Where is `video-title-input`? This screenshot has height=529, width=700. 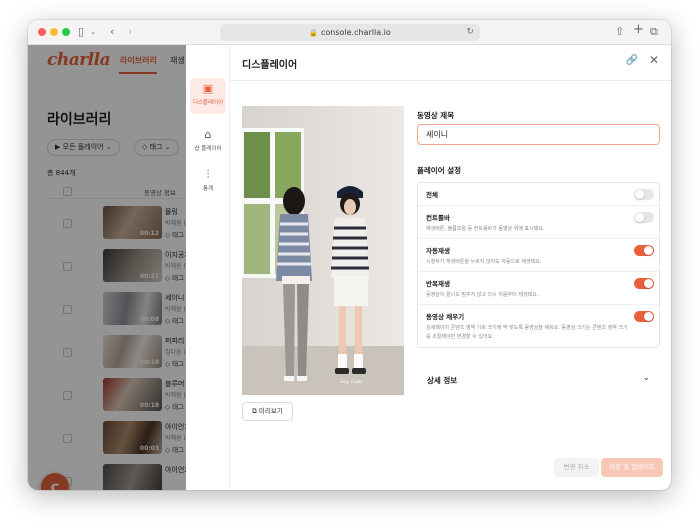
video-title-input is located at coordinates (538, 134).